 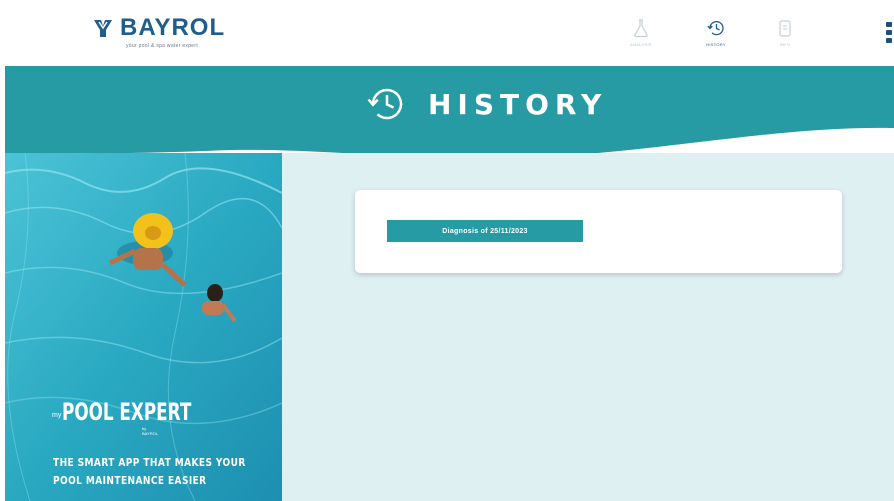 I want to click on nav-history-label: HISTORY, so click(x=716, y=44).